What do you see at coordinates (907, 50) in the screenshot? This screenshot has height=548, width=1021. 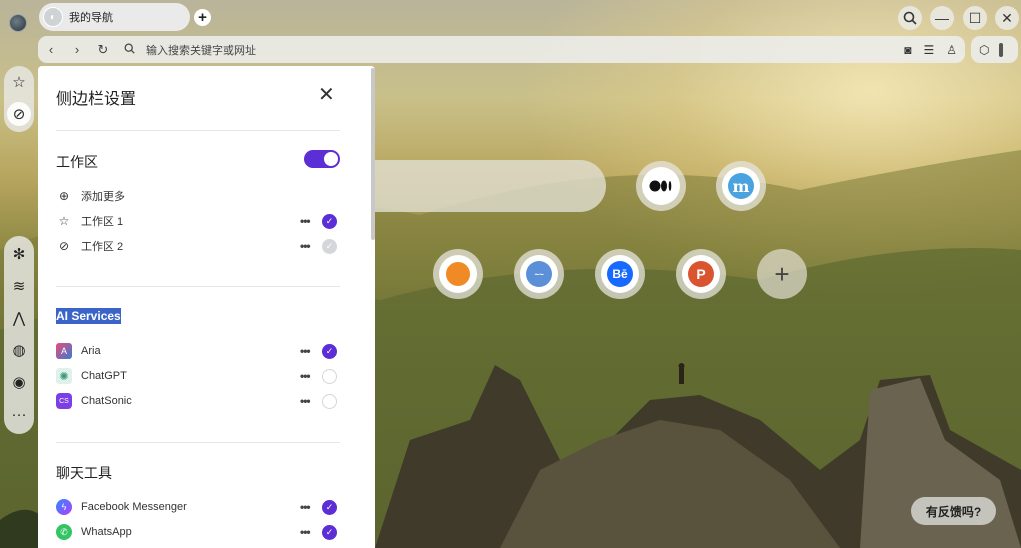 I see `camera-icon: ◙` at bounding box center [907, 50].